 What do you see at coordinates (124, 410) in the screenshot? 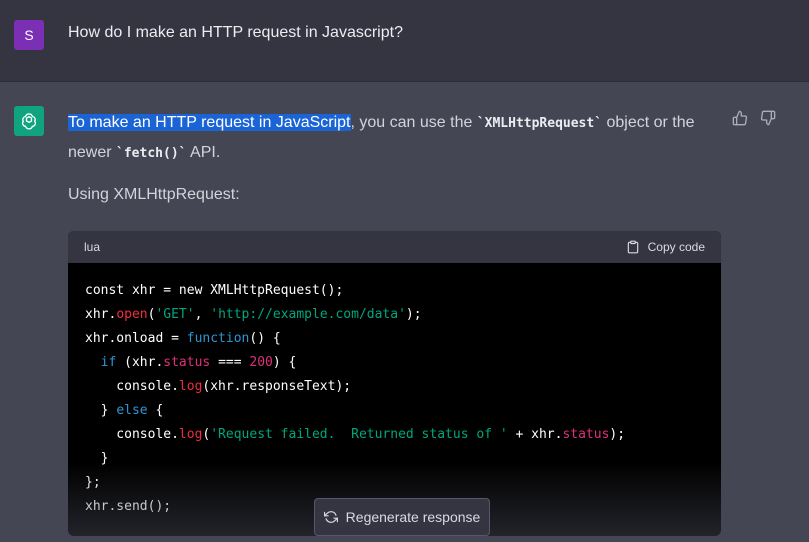
I see `code-line: } else {` at bounding box center [124, 410].